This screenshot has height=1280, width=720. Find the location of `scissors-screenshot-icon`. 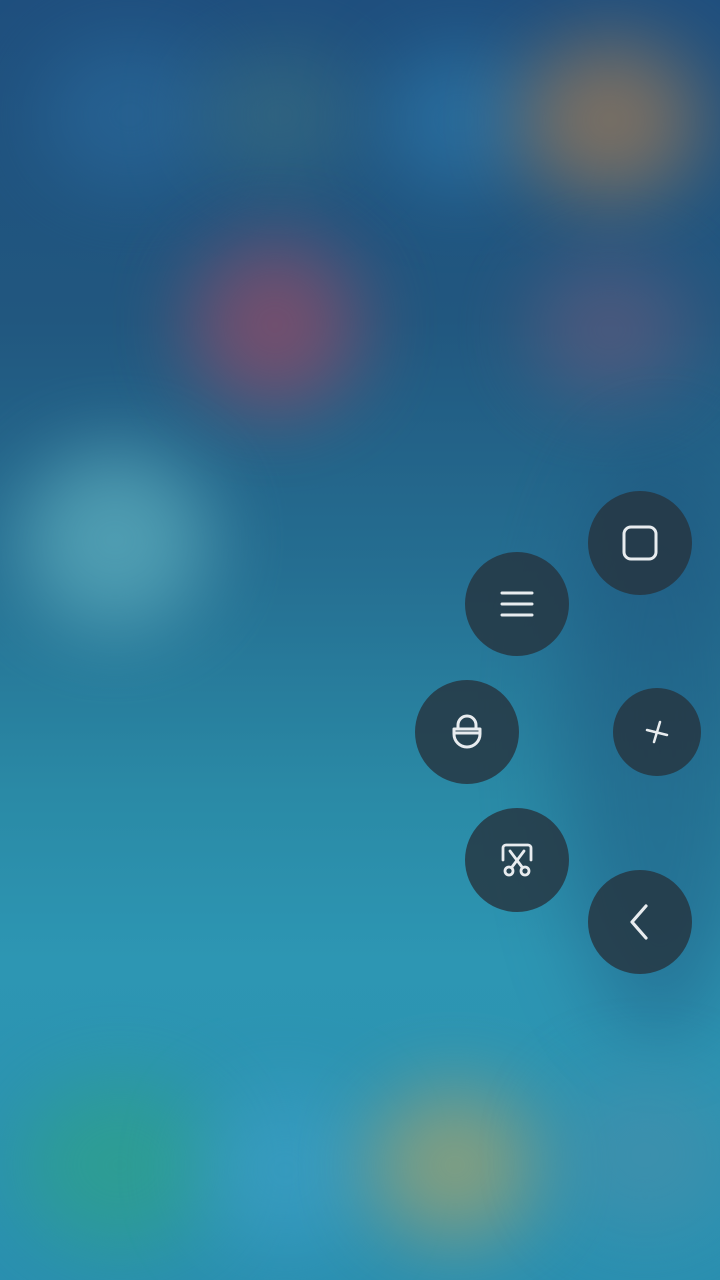

scissors-screenshot-icon is located at coordinates (517, 860).